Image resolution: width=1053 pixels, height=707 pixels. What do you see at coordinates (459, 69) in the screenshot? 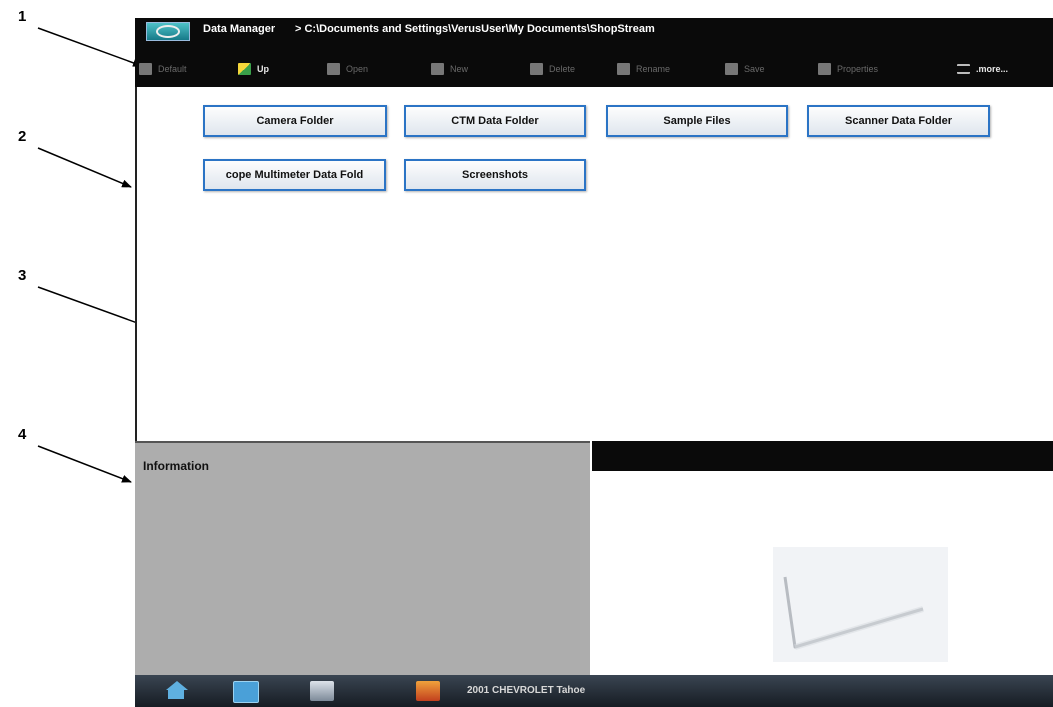
I see `new-label: New` at bounding box center [459, 69].